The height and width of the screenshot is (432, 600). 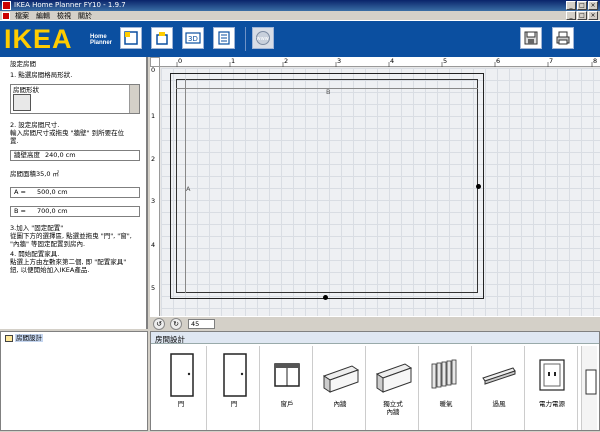 I want to click on ruler-top: 0 1 2 3 4 5 6 7 8, so click(x=380, y=62).